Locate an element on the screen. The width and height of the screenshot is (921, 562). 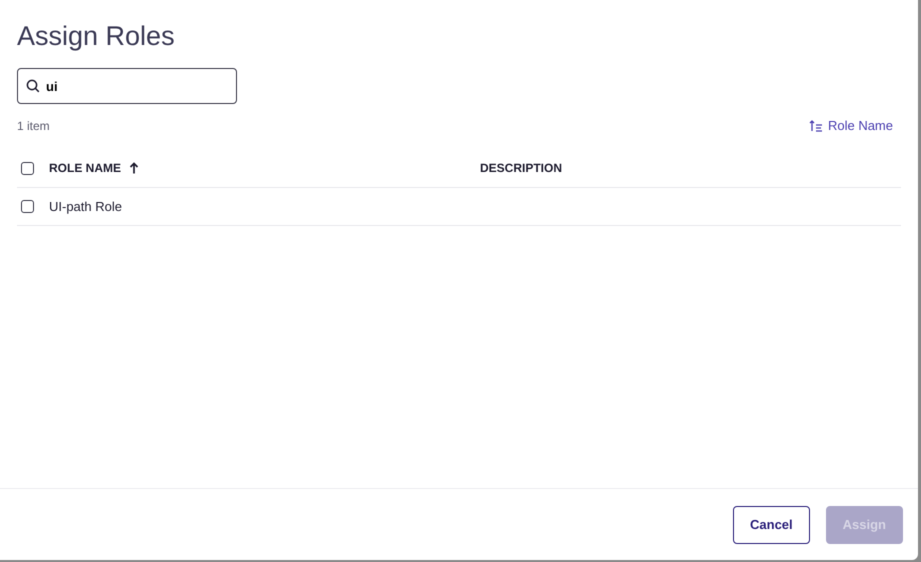
column-header: ROLE NAME is located at coordinates (94, 168).